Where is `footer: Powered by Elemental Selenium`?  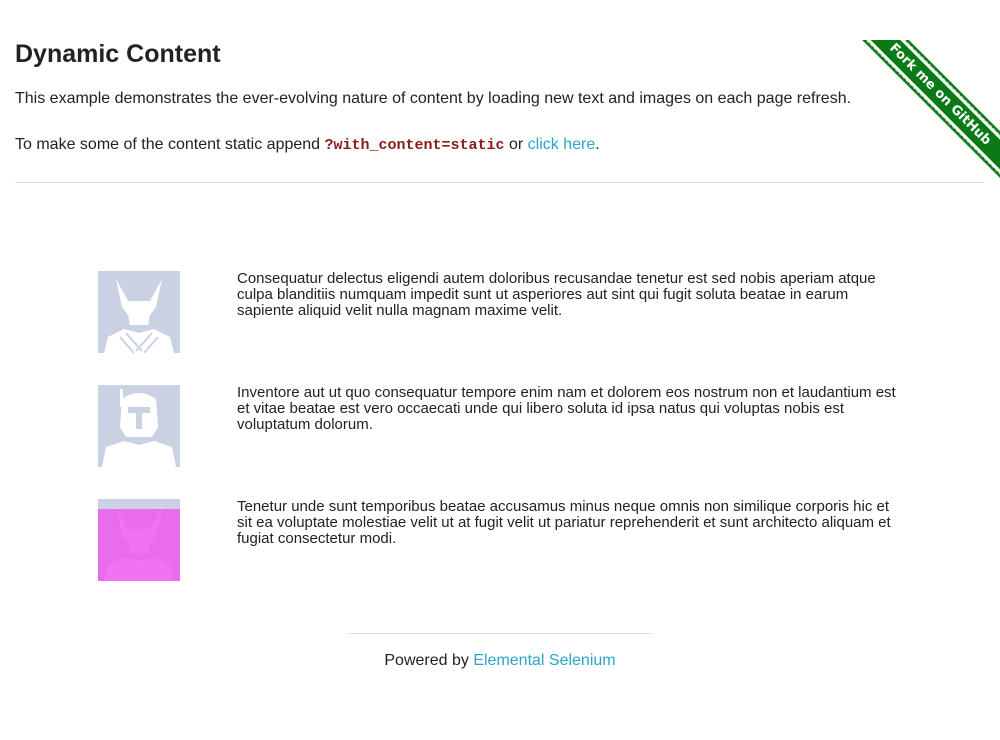 footer: Powered by Elemental Selenium is located at coordinates (500, 651).